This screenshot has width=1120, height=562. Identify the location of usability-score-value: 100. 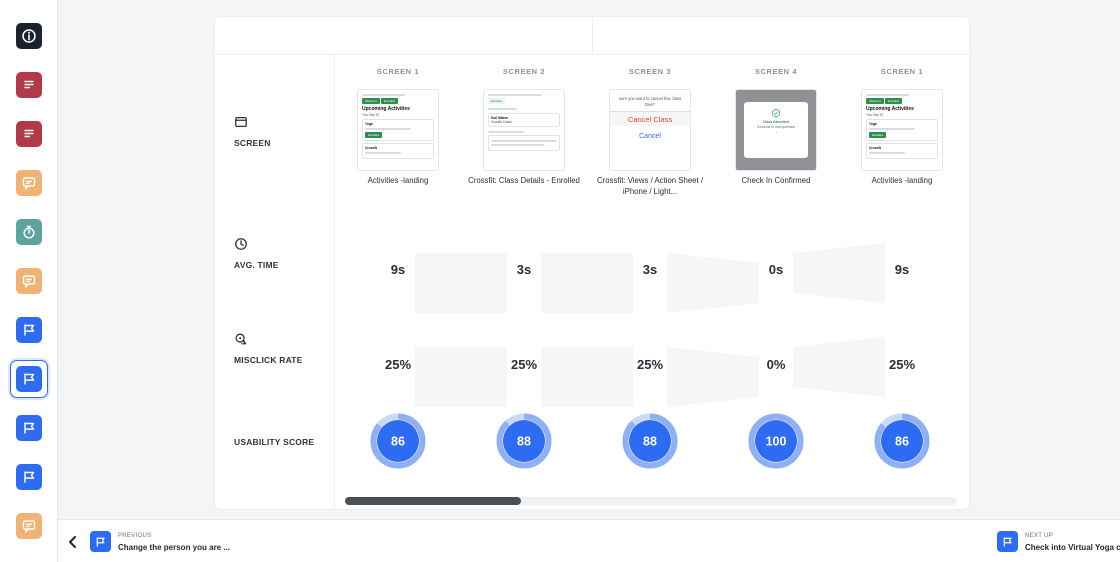
(776, 442).